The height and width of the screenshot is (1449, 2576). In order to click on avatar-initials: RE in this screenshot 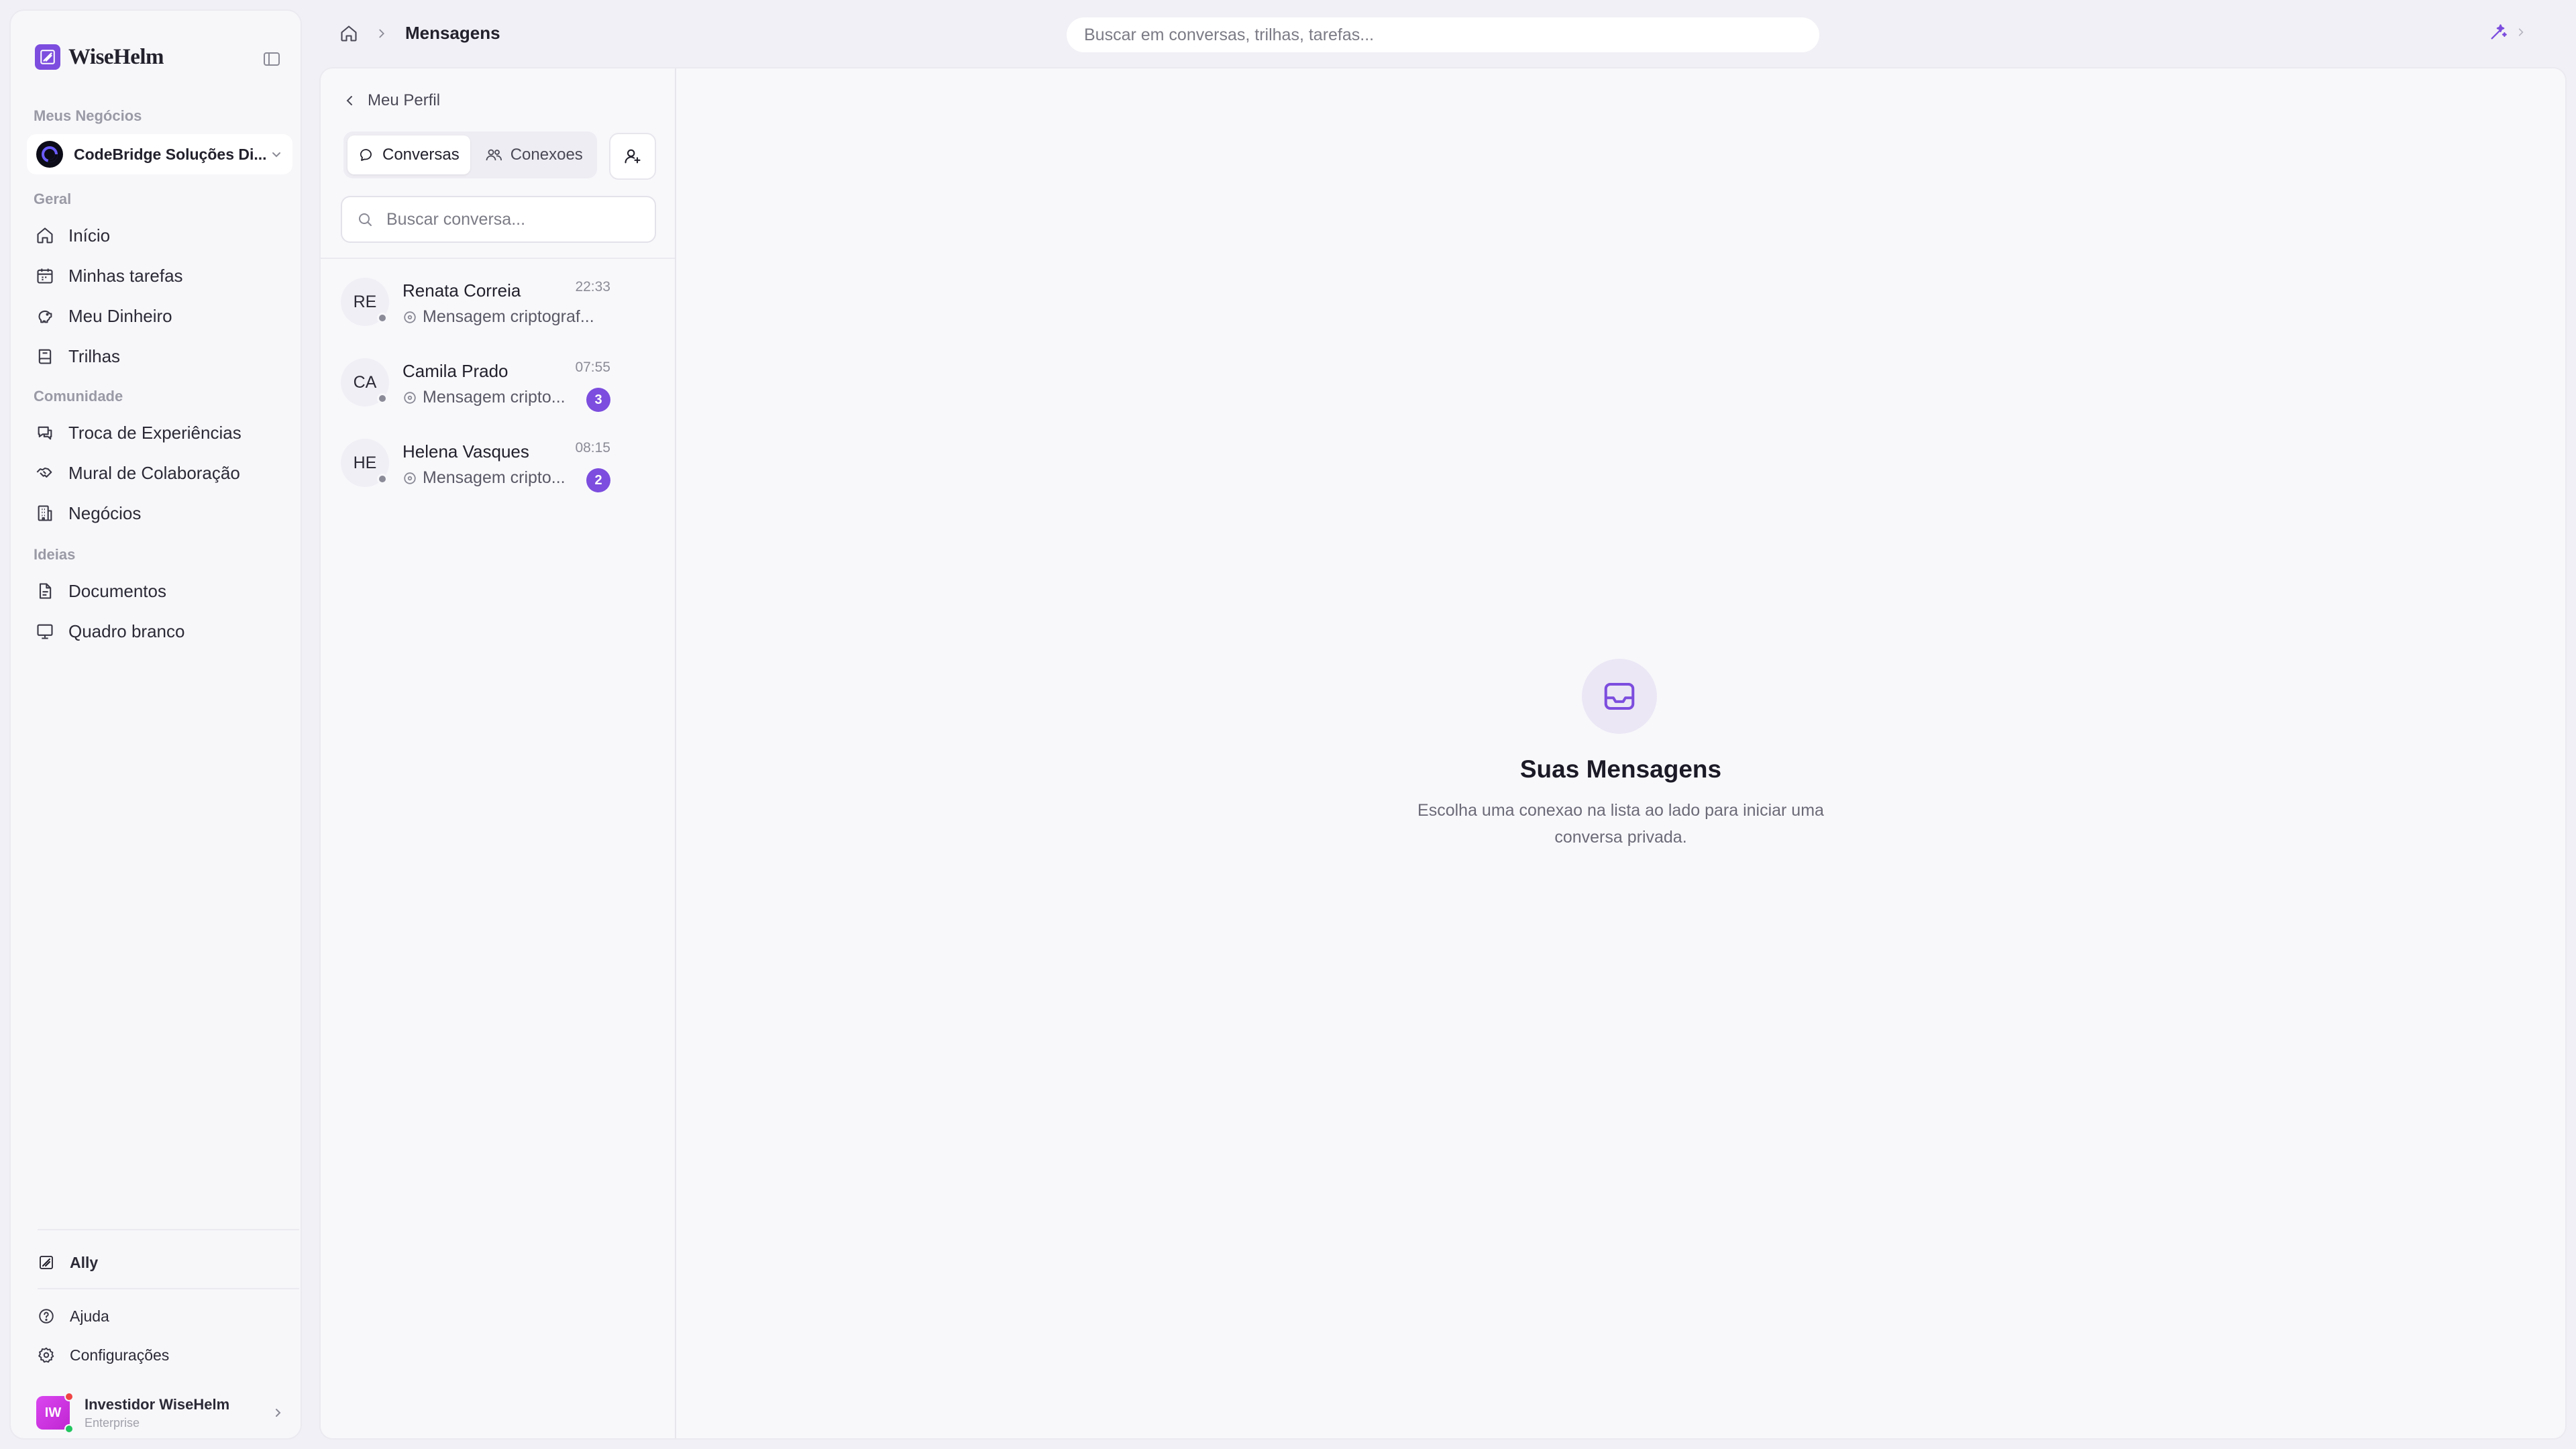, I will do `click(365, 301)`.